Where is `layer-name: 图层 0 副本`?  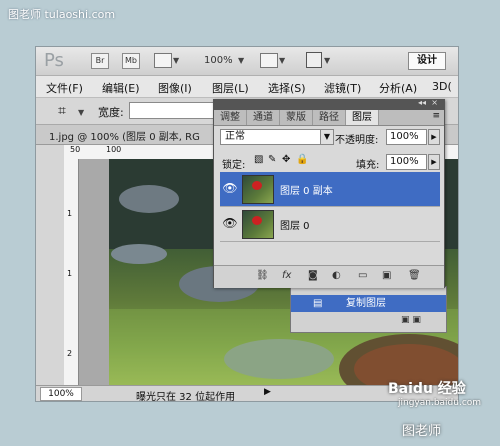
layer-name: 图层 0 副本 is located at coordinates (306, 191).